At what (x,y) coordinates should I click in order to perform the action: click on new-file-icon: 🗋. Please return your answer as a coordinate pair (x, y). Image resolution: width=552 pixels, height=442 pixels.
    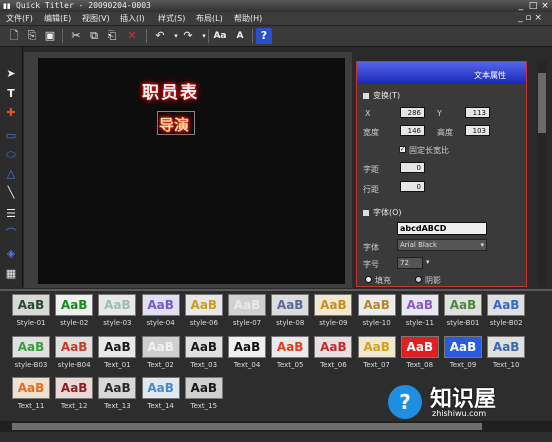
    Looking at the image, I should click on (14, 36).